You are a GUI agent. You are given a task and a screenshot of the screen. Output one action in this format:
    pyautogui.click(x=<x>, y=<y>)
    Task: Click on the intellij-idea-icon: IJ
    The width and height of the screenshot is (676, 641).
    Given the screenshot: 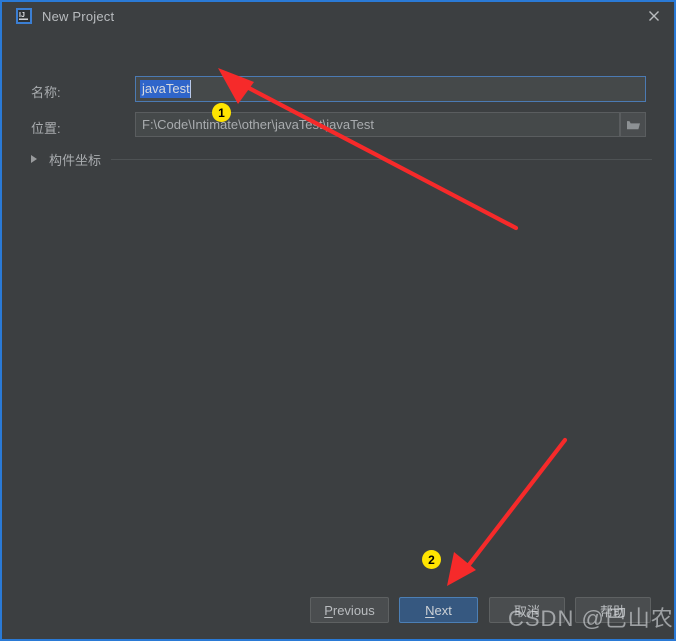 What is the action you would take?
    pyautogui.click(x=24, y=16)
    